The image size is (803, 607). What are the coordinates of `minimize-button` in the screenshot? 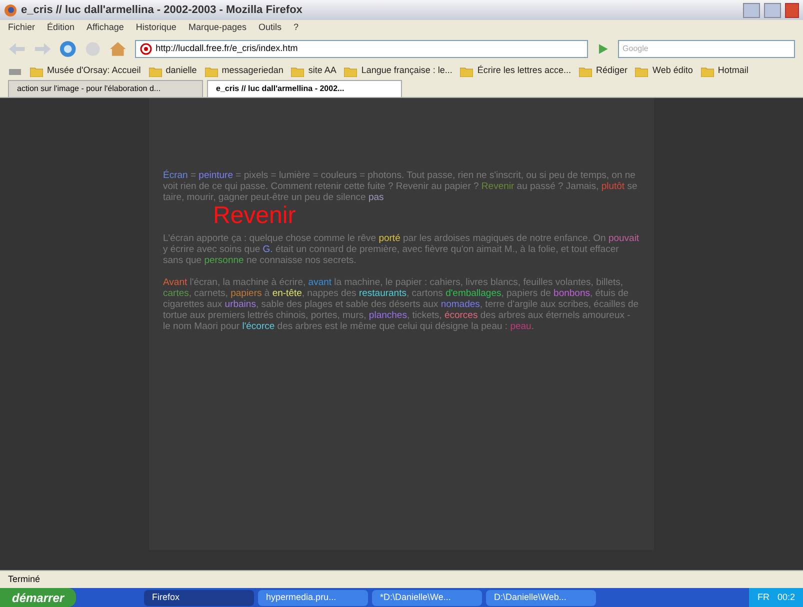 It's located at (751, 10).